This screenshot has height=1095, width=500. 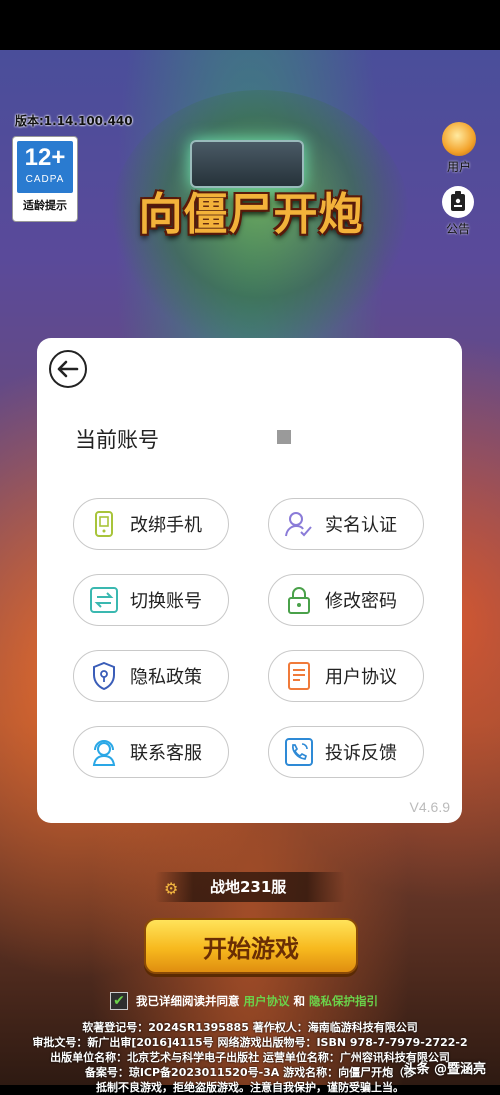 I want to click on sdk-version: V4.6.9, so click(x=429, y=807).